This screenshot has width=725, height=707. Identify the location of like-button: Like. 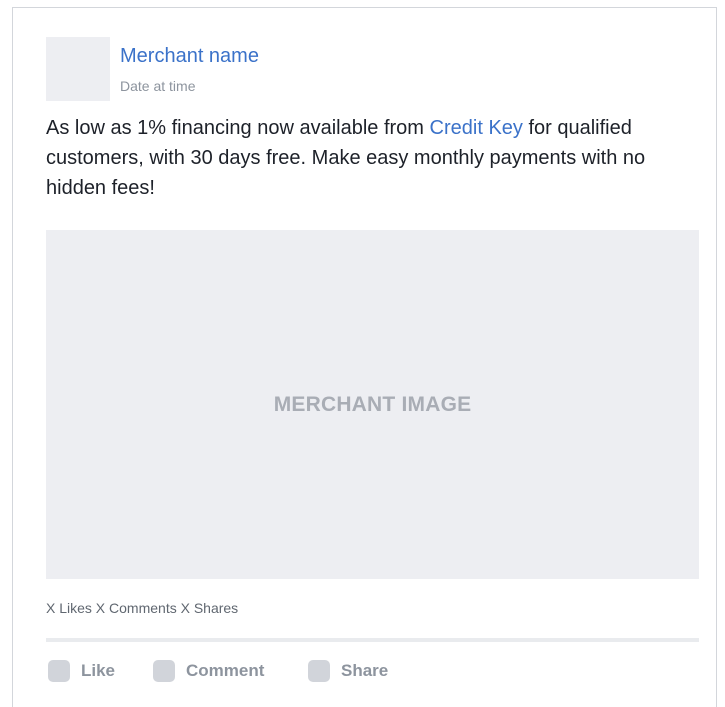
(81, 671).